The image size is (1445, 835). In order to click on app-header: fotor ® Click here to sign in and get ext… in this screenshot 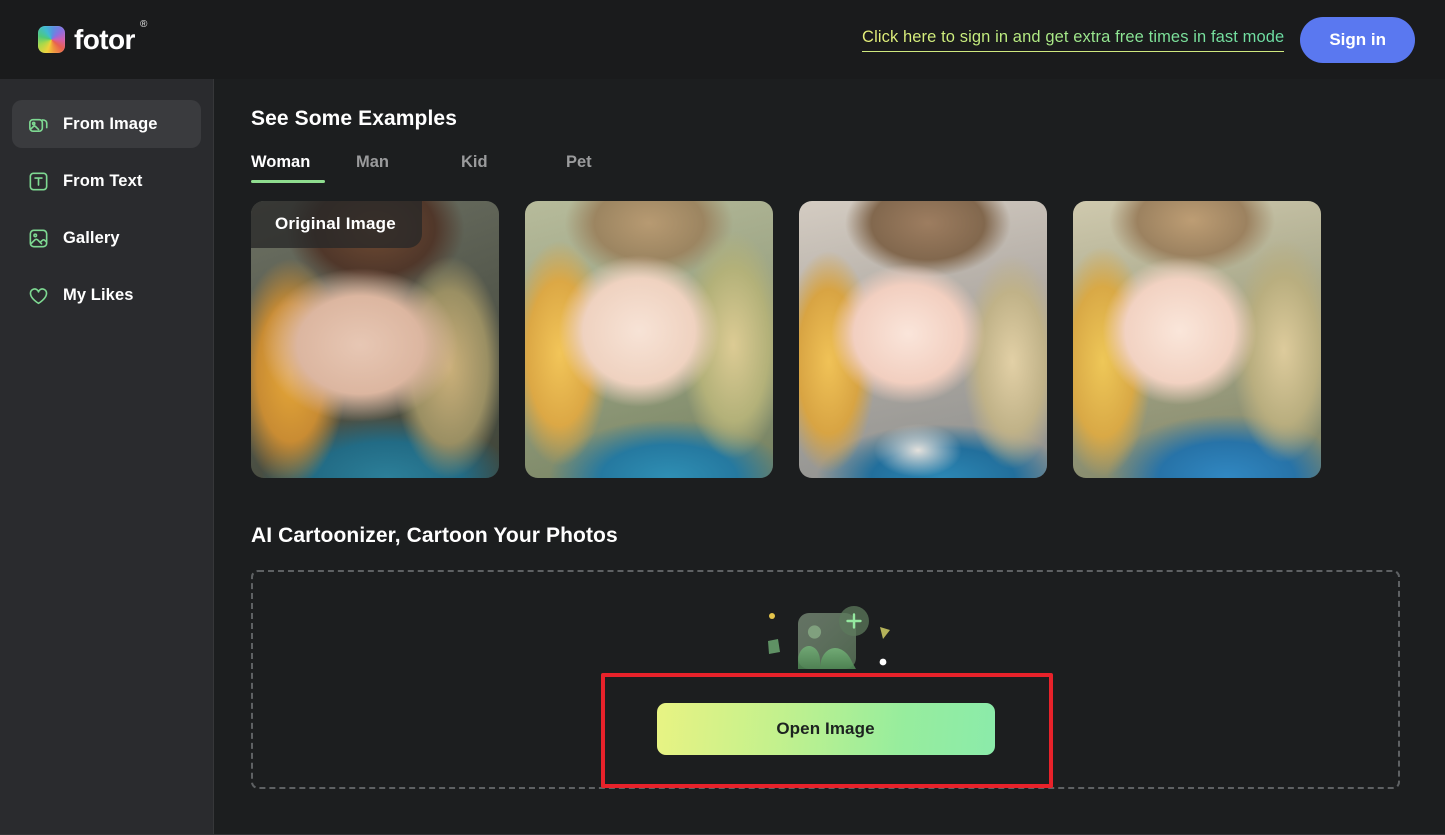, I will do `click(722, 39)`.